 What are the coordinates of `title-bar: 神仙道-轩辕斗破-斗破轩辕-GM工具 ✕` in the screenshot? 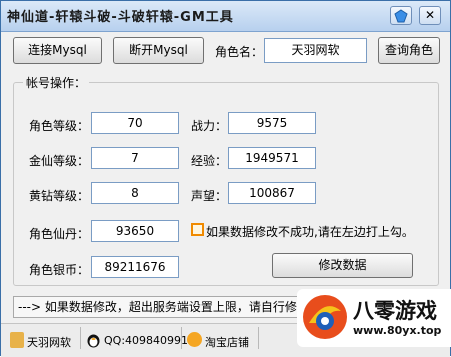 It's located at (225, 16).